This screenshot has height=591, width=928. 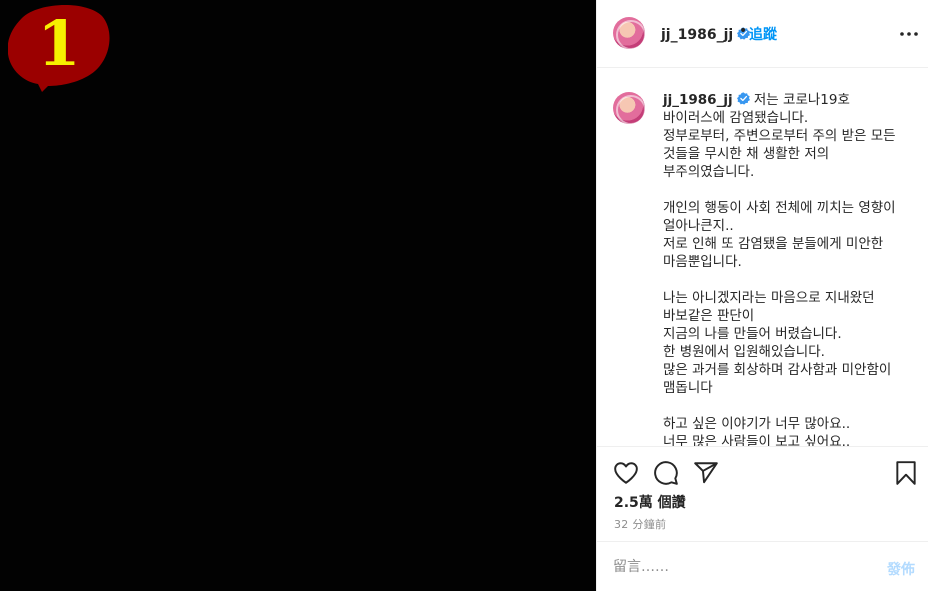 What do you see at coordinates (697, 35) in the screenshot?
I see `username-link: jj_1986_jj` at bounding box center [697, 35].